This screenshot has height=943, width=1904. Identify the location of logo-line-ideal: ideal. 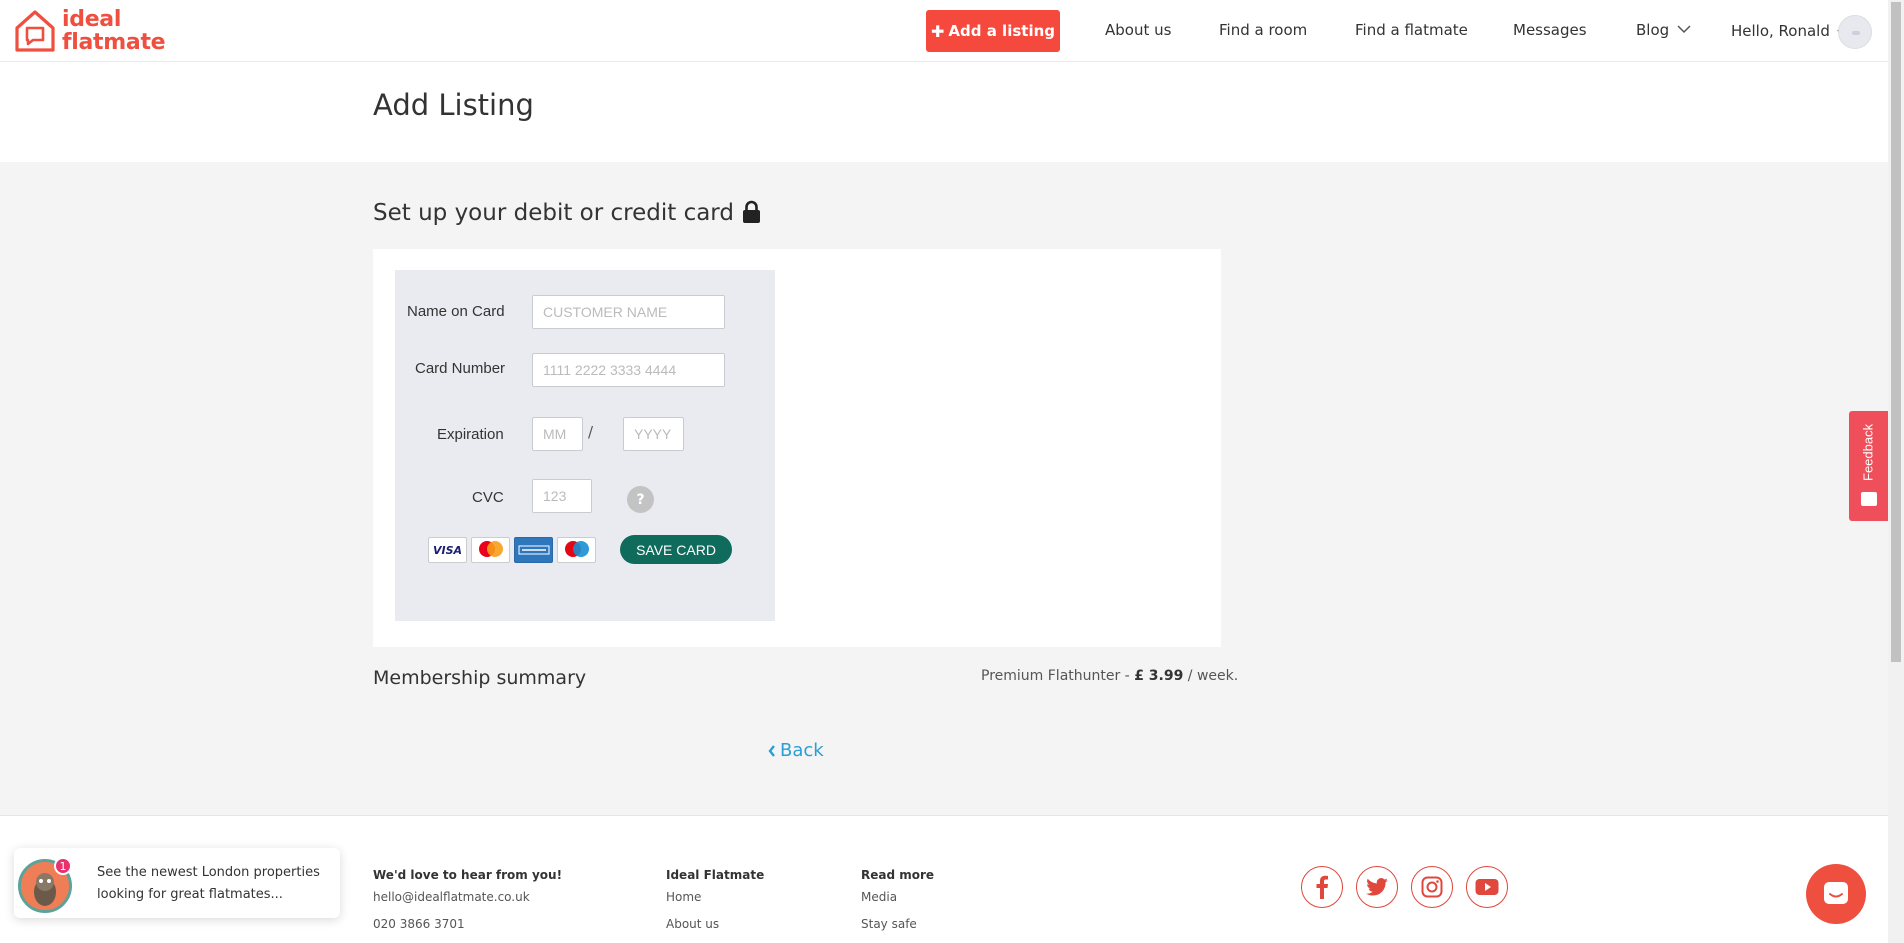
(92, 19).